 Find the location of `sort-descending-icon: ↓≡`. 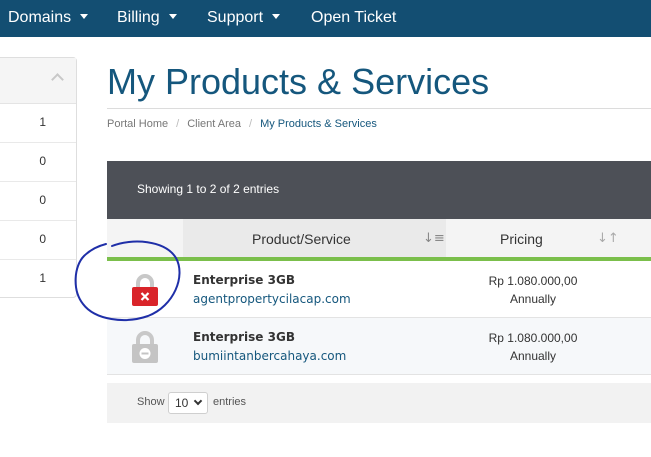

sort-descending-icon: ↓≡ is located at coordinates (434, 238).